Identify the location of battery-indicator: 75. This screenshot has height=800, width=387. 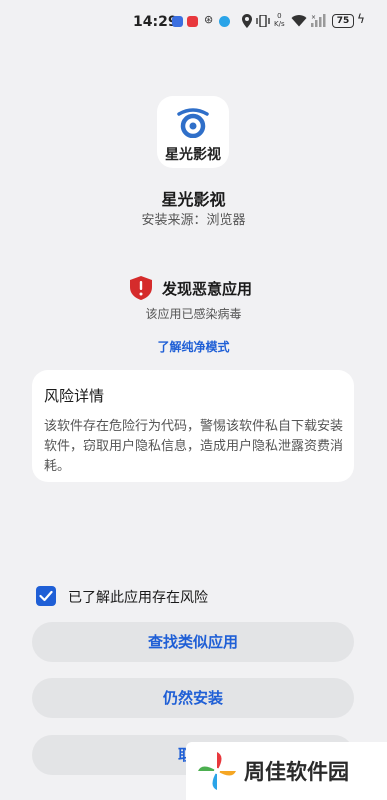
(343, 21).